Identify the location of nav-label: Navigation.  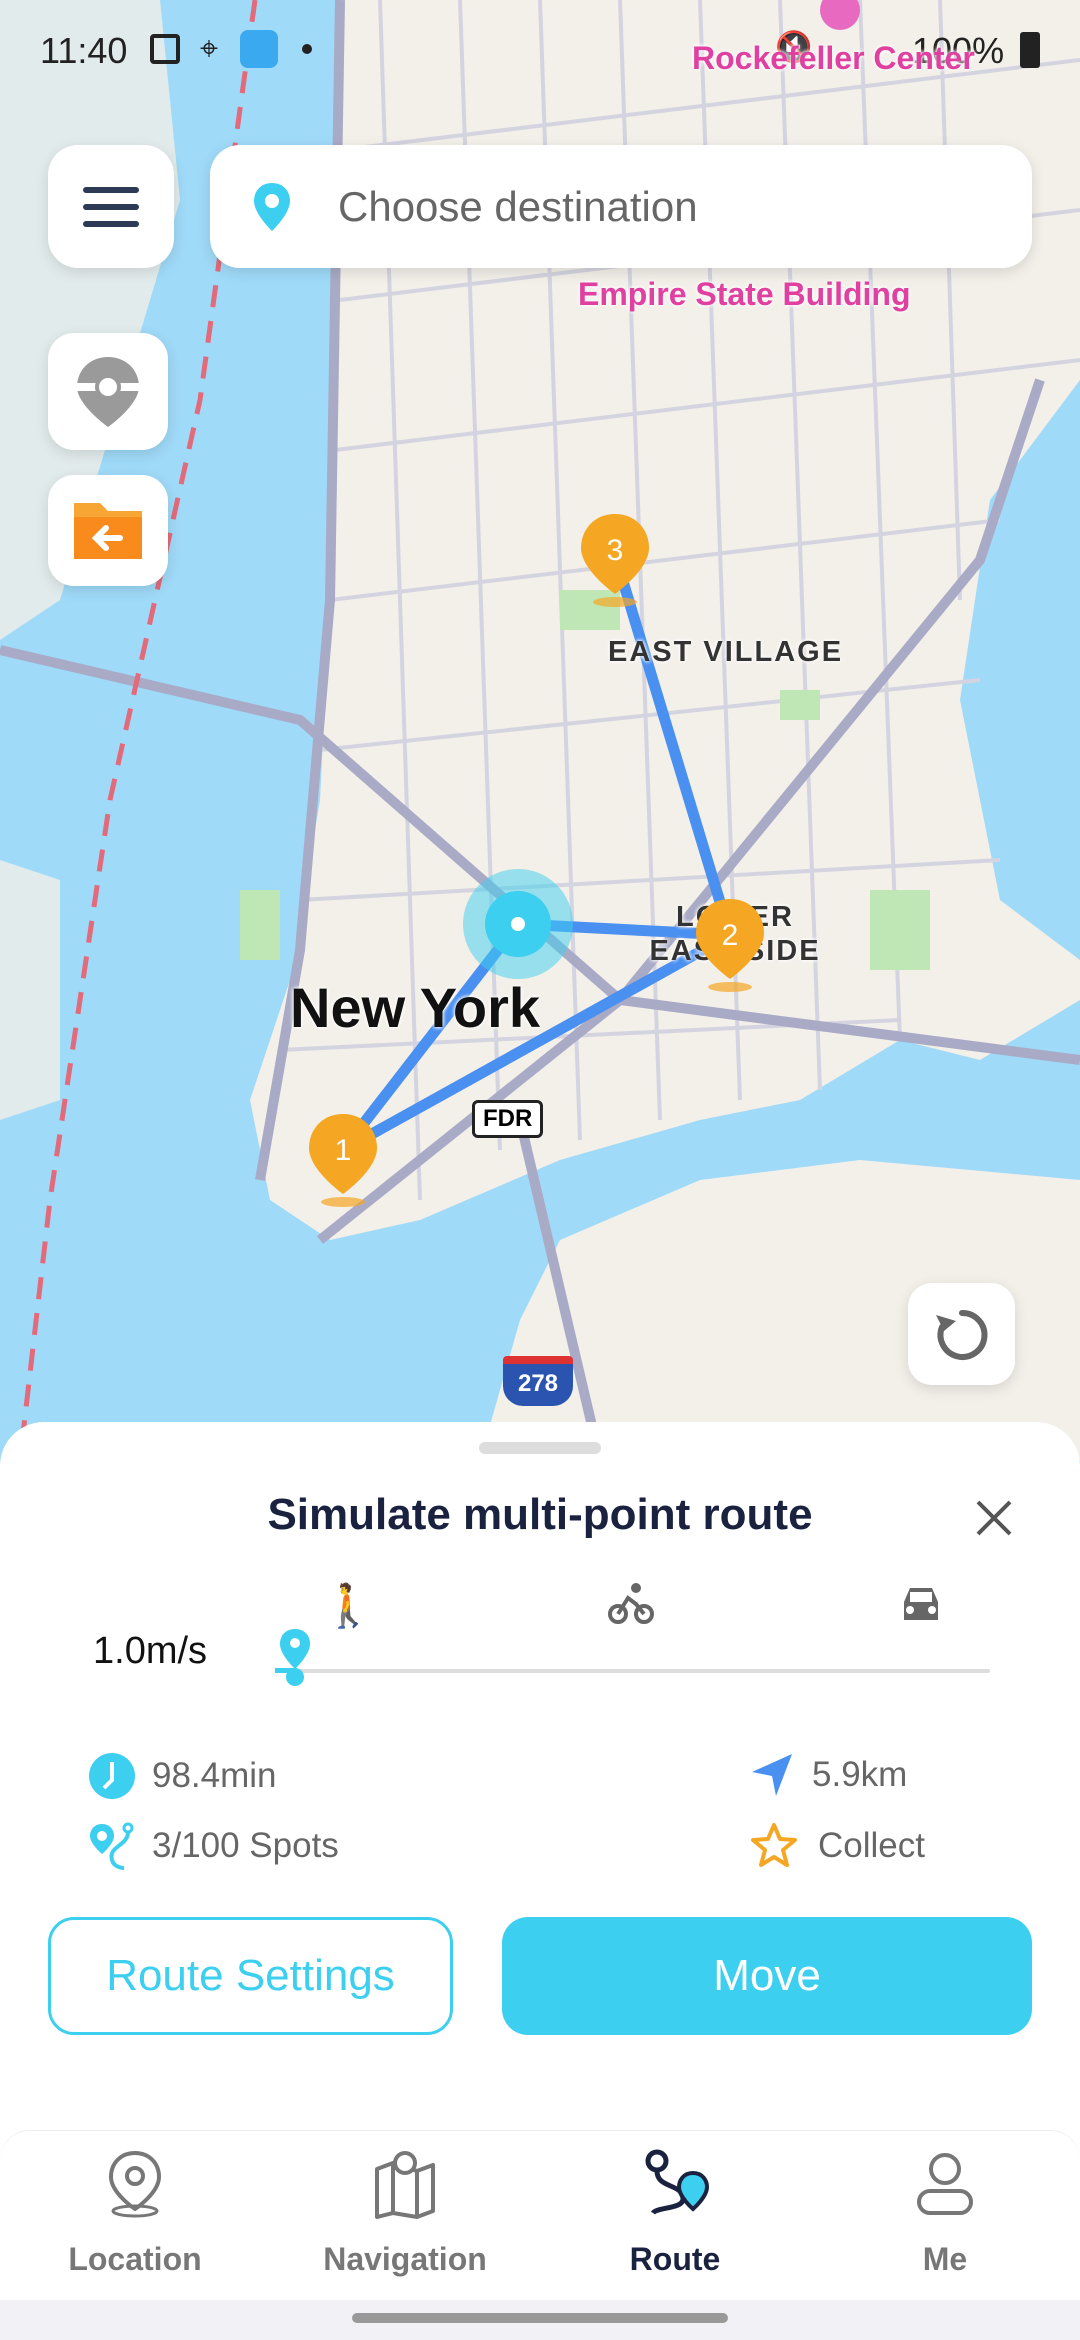
(405, 2259).